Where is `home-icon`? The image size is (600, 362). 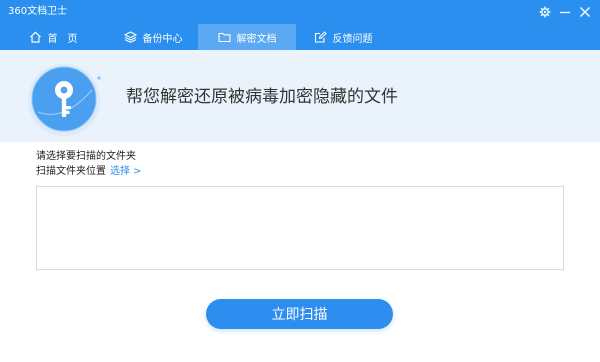
home-icon is located at coordinates (35, 37).